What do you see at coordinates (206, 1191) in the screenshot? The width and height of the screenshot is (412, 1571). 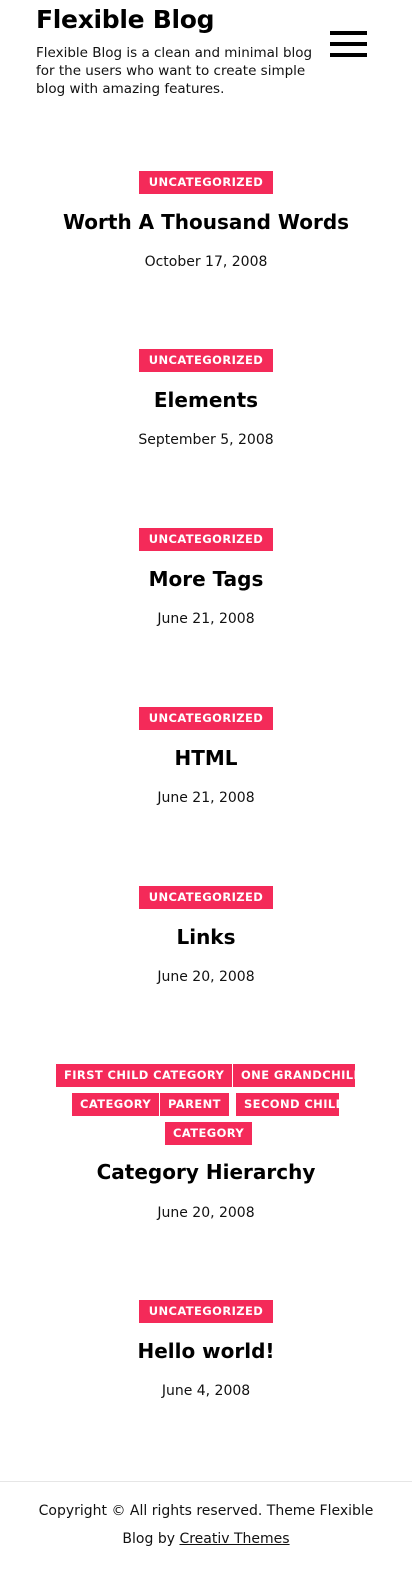 I see `post-item: Category Hierarchy June 20, 2008` at bounding box center [206, 1191].